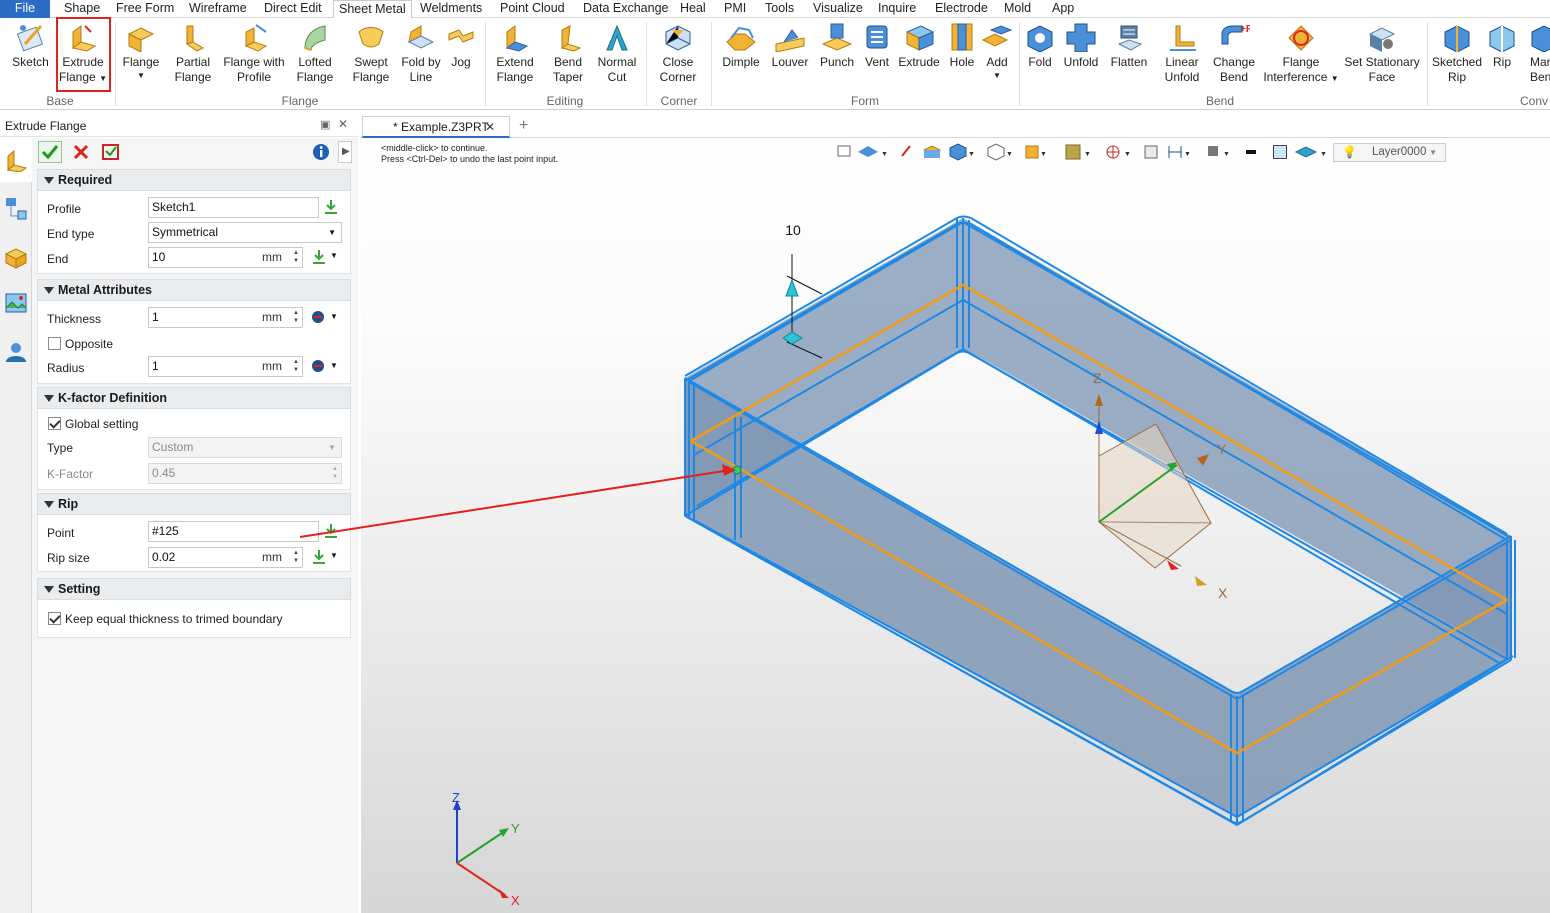  Describe the element at coordinates (194, 398) in the screenshot. I see `section-kfactor: K-factor Definition` at that location.